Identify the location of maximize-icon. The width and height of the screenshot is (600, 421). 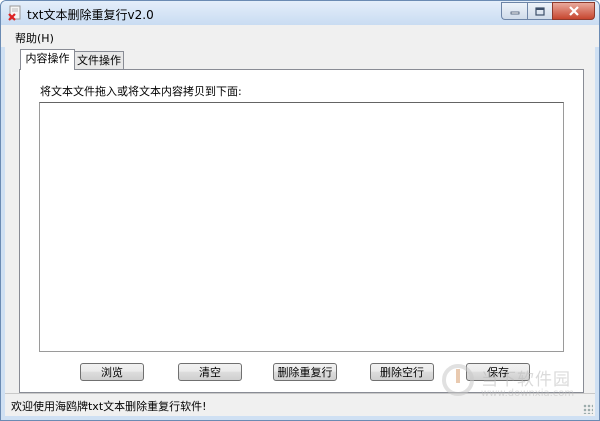
(540, 11).